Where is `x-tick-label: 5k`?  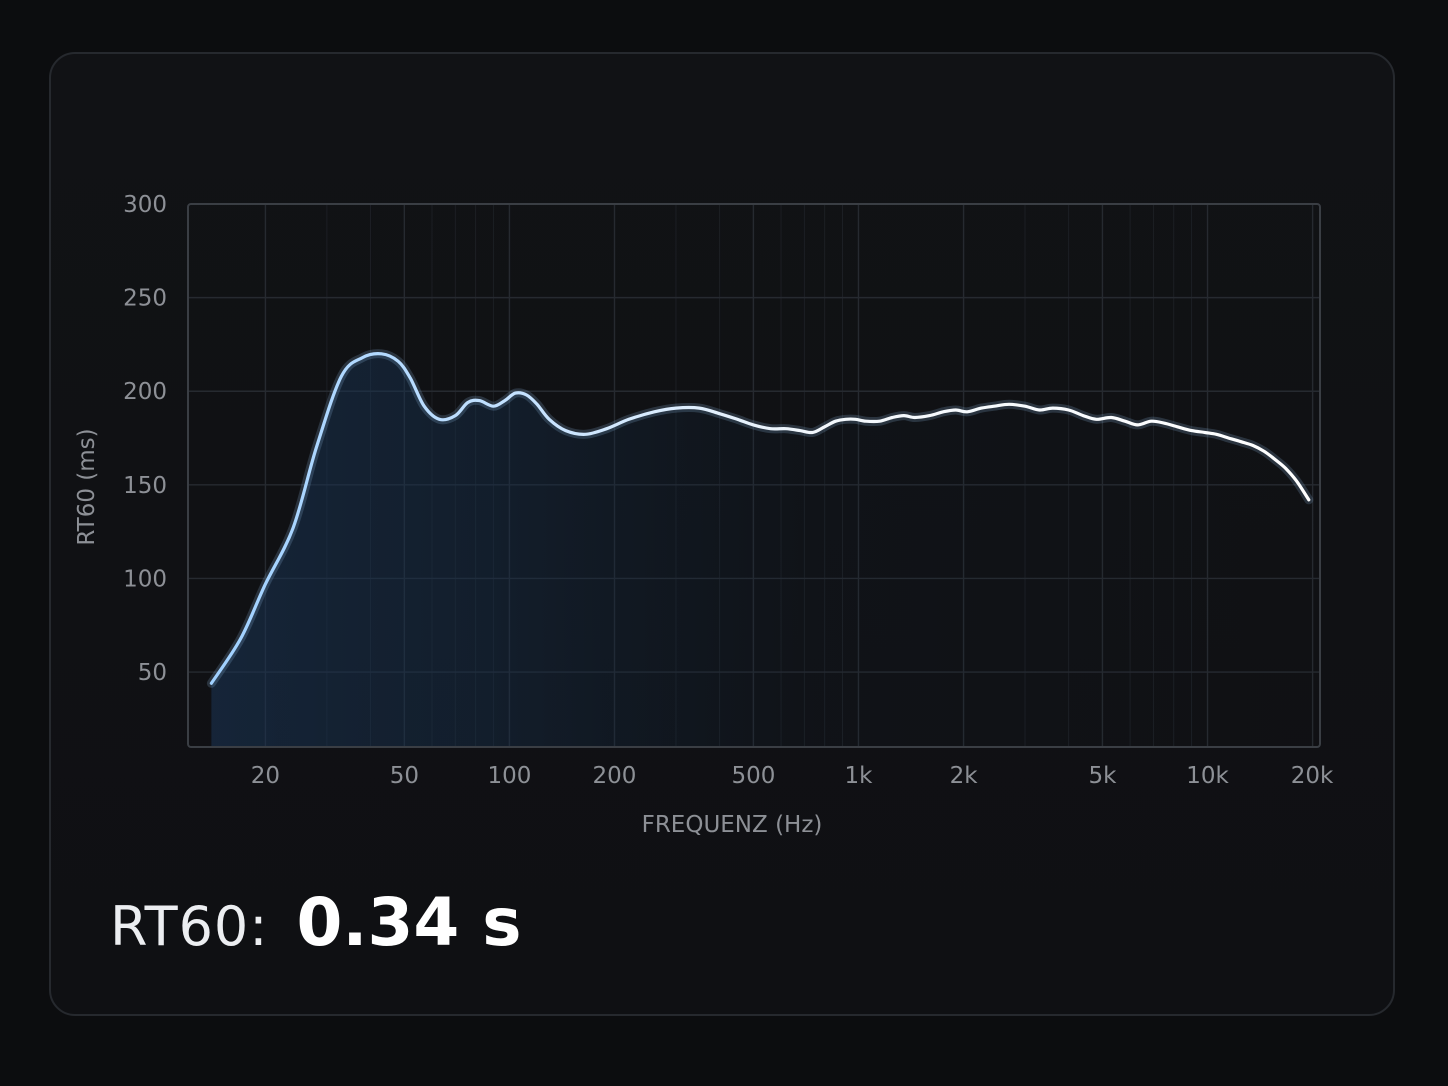
x-tick-label: 5k is located at coordinates (1102, 776).